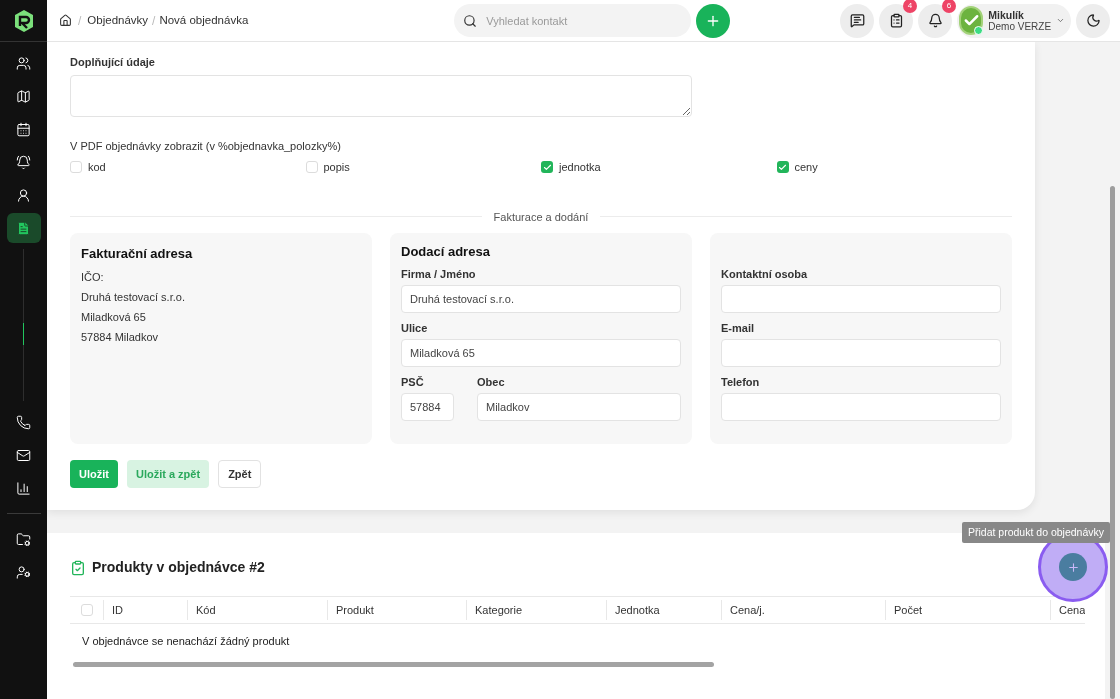  What do you see at coordinates (23, 422) in the screenshot?
I see `phone-icon` at bounding box center [23, 422].